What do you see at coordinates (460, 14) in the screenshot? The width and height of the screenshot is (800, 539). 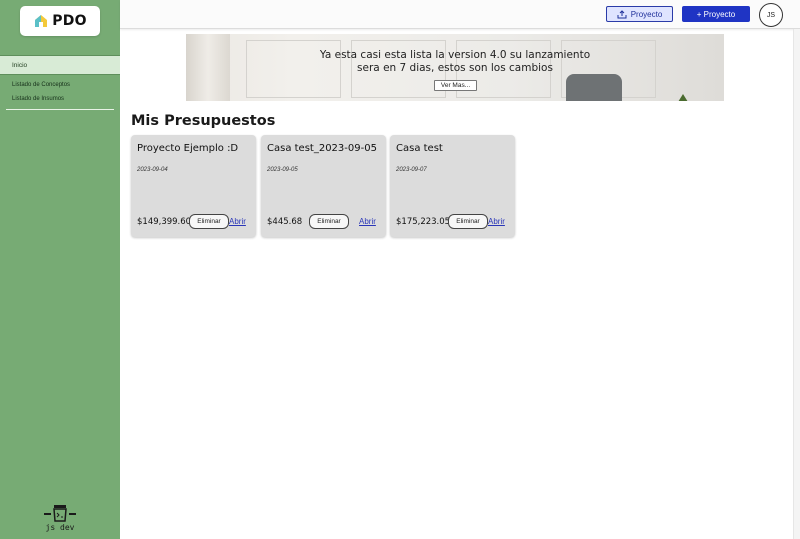 I see `top-header: Proyecto + Proyecto JS` at bounding box center [460, 14].